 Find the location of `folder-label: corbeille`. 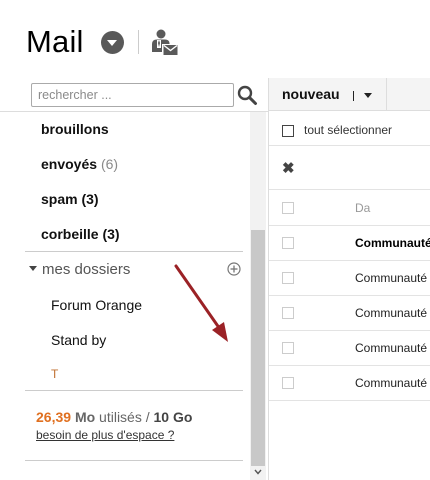

folder-label: corbeille is located at coordinates (70, 234).